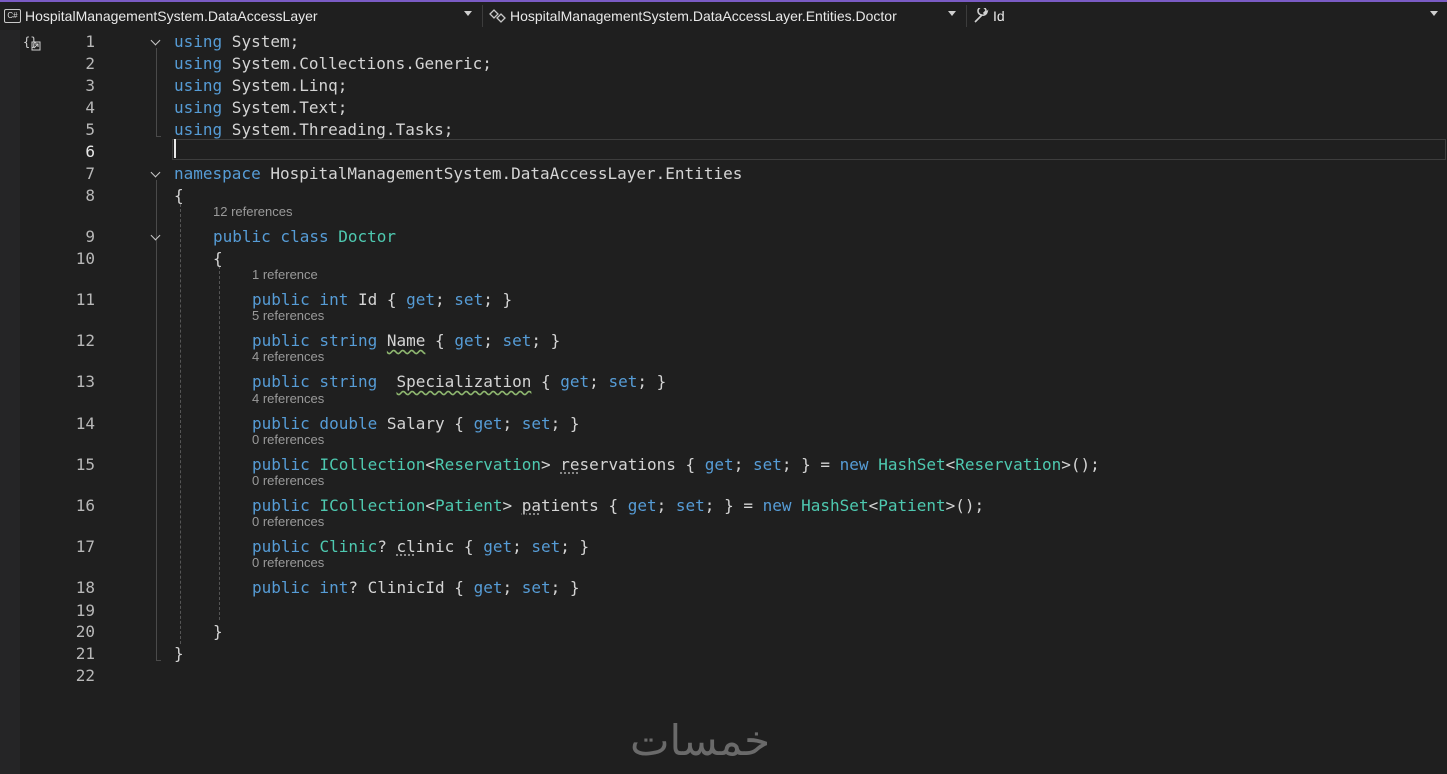 This screenshot has width=1447, height=774. What do you see at coordinates (723, 108) in the screenshot?
I see `code-line: 4 using System.Text;` at bounding box center [723, 108].